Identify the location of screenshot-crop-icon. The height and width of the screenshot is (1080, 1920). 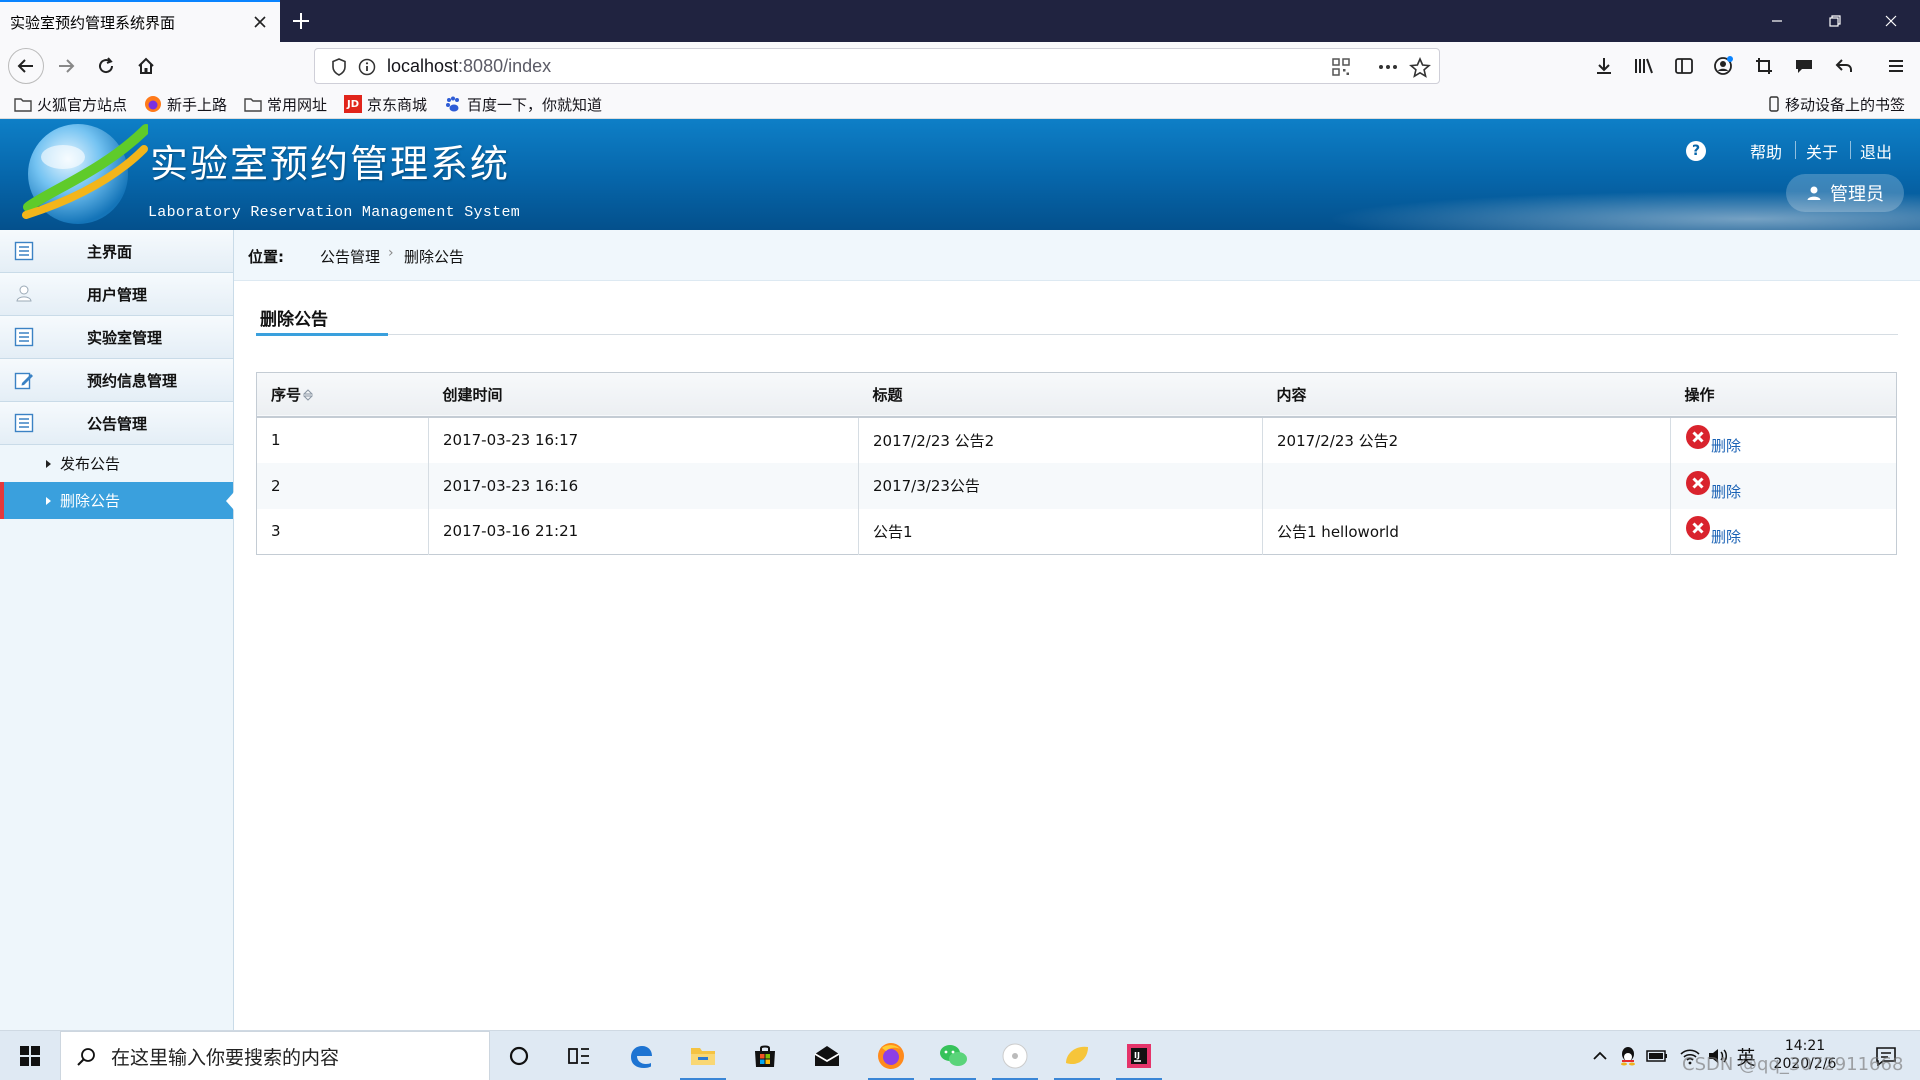
(1764, 66).